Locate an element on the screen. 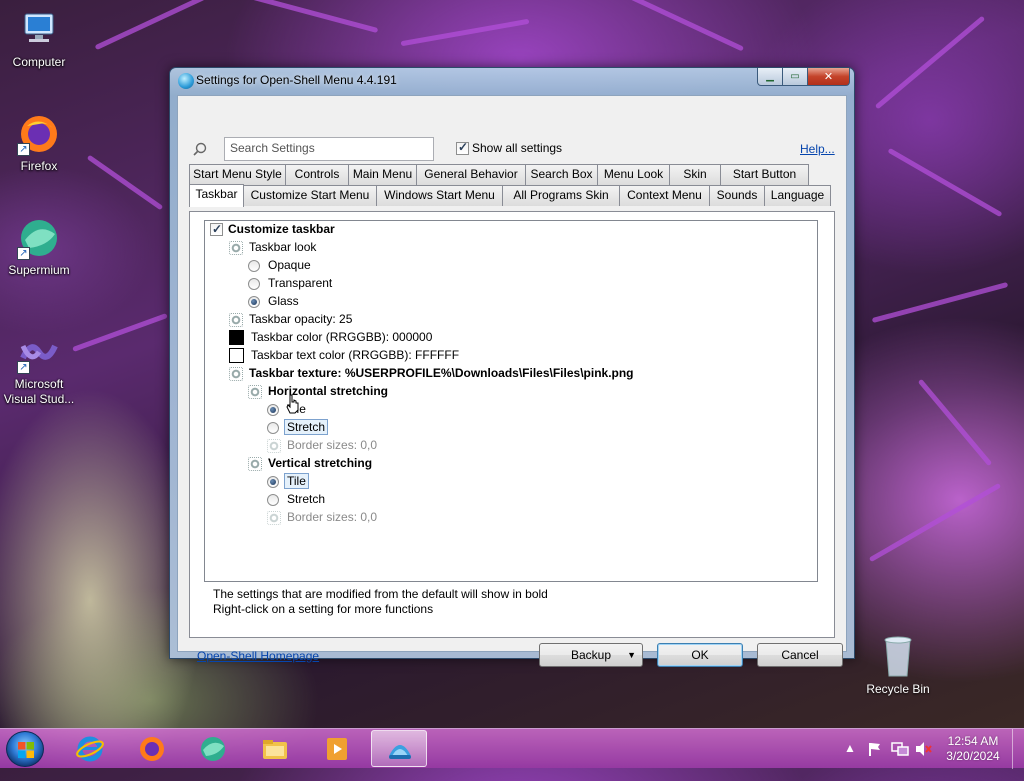  desktop-icon-firefox: ↗ Firefox is located at coordinates (39, 143).